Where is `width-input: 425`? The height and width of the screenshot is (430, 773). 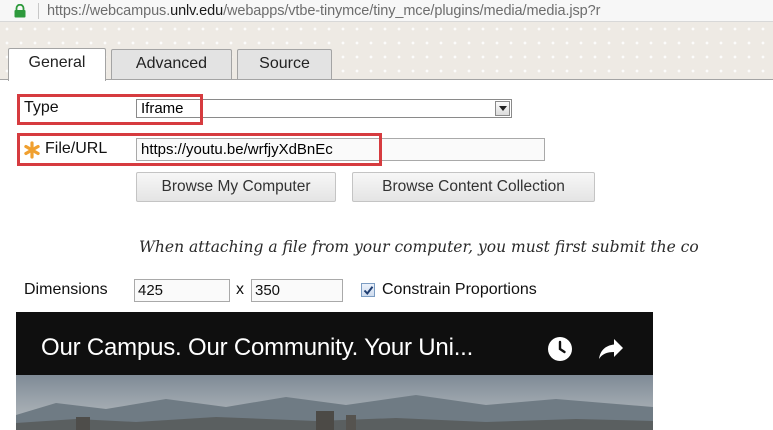
width-input: 425 is located at coordinates (182, 290).